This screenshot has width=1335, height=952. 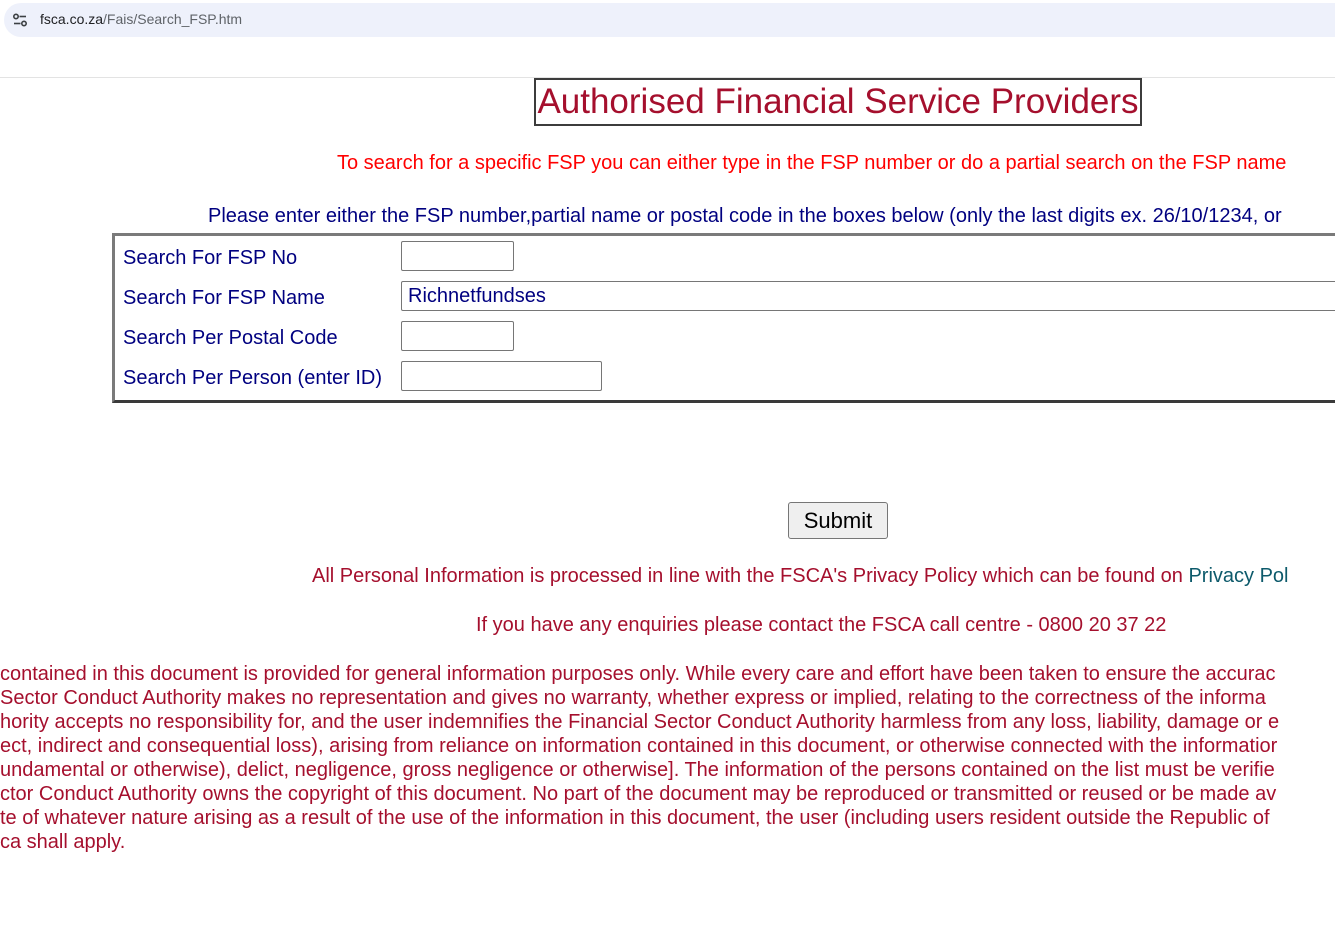 I want to click on address-bar: fsca.co.za/Fais/Search_FSP.htm, so click(x=669, y=20).